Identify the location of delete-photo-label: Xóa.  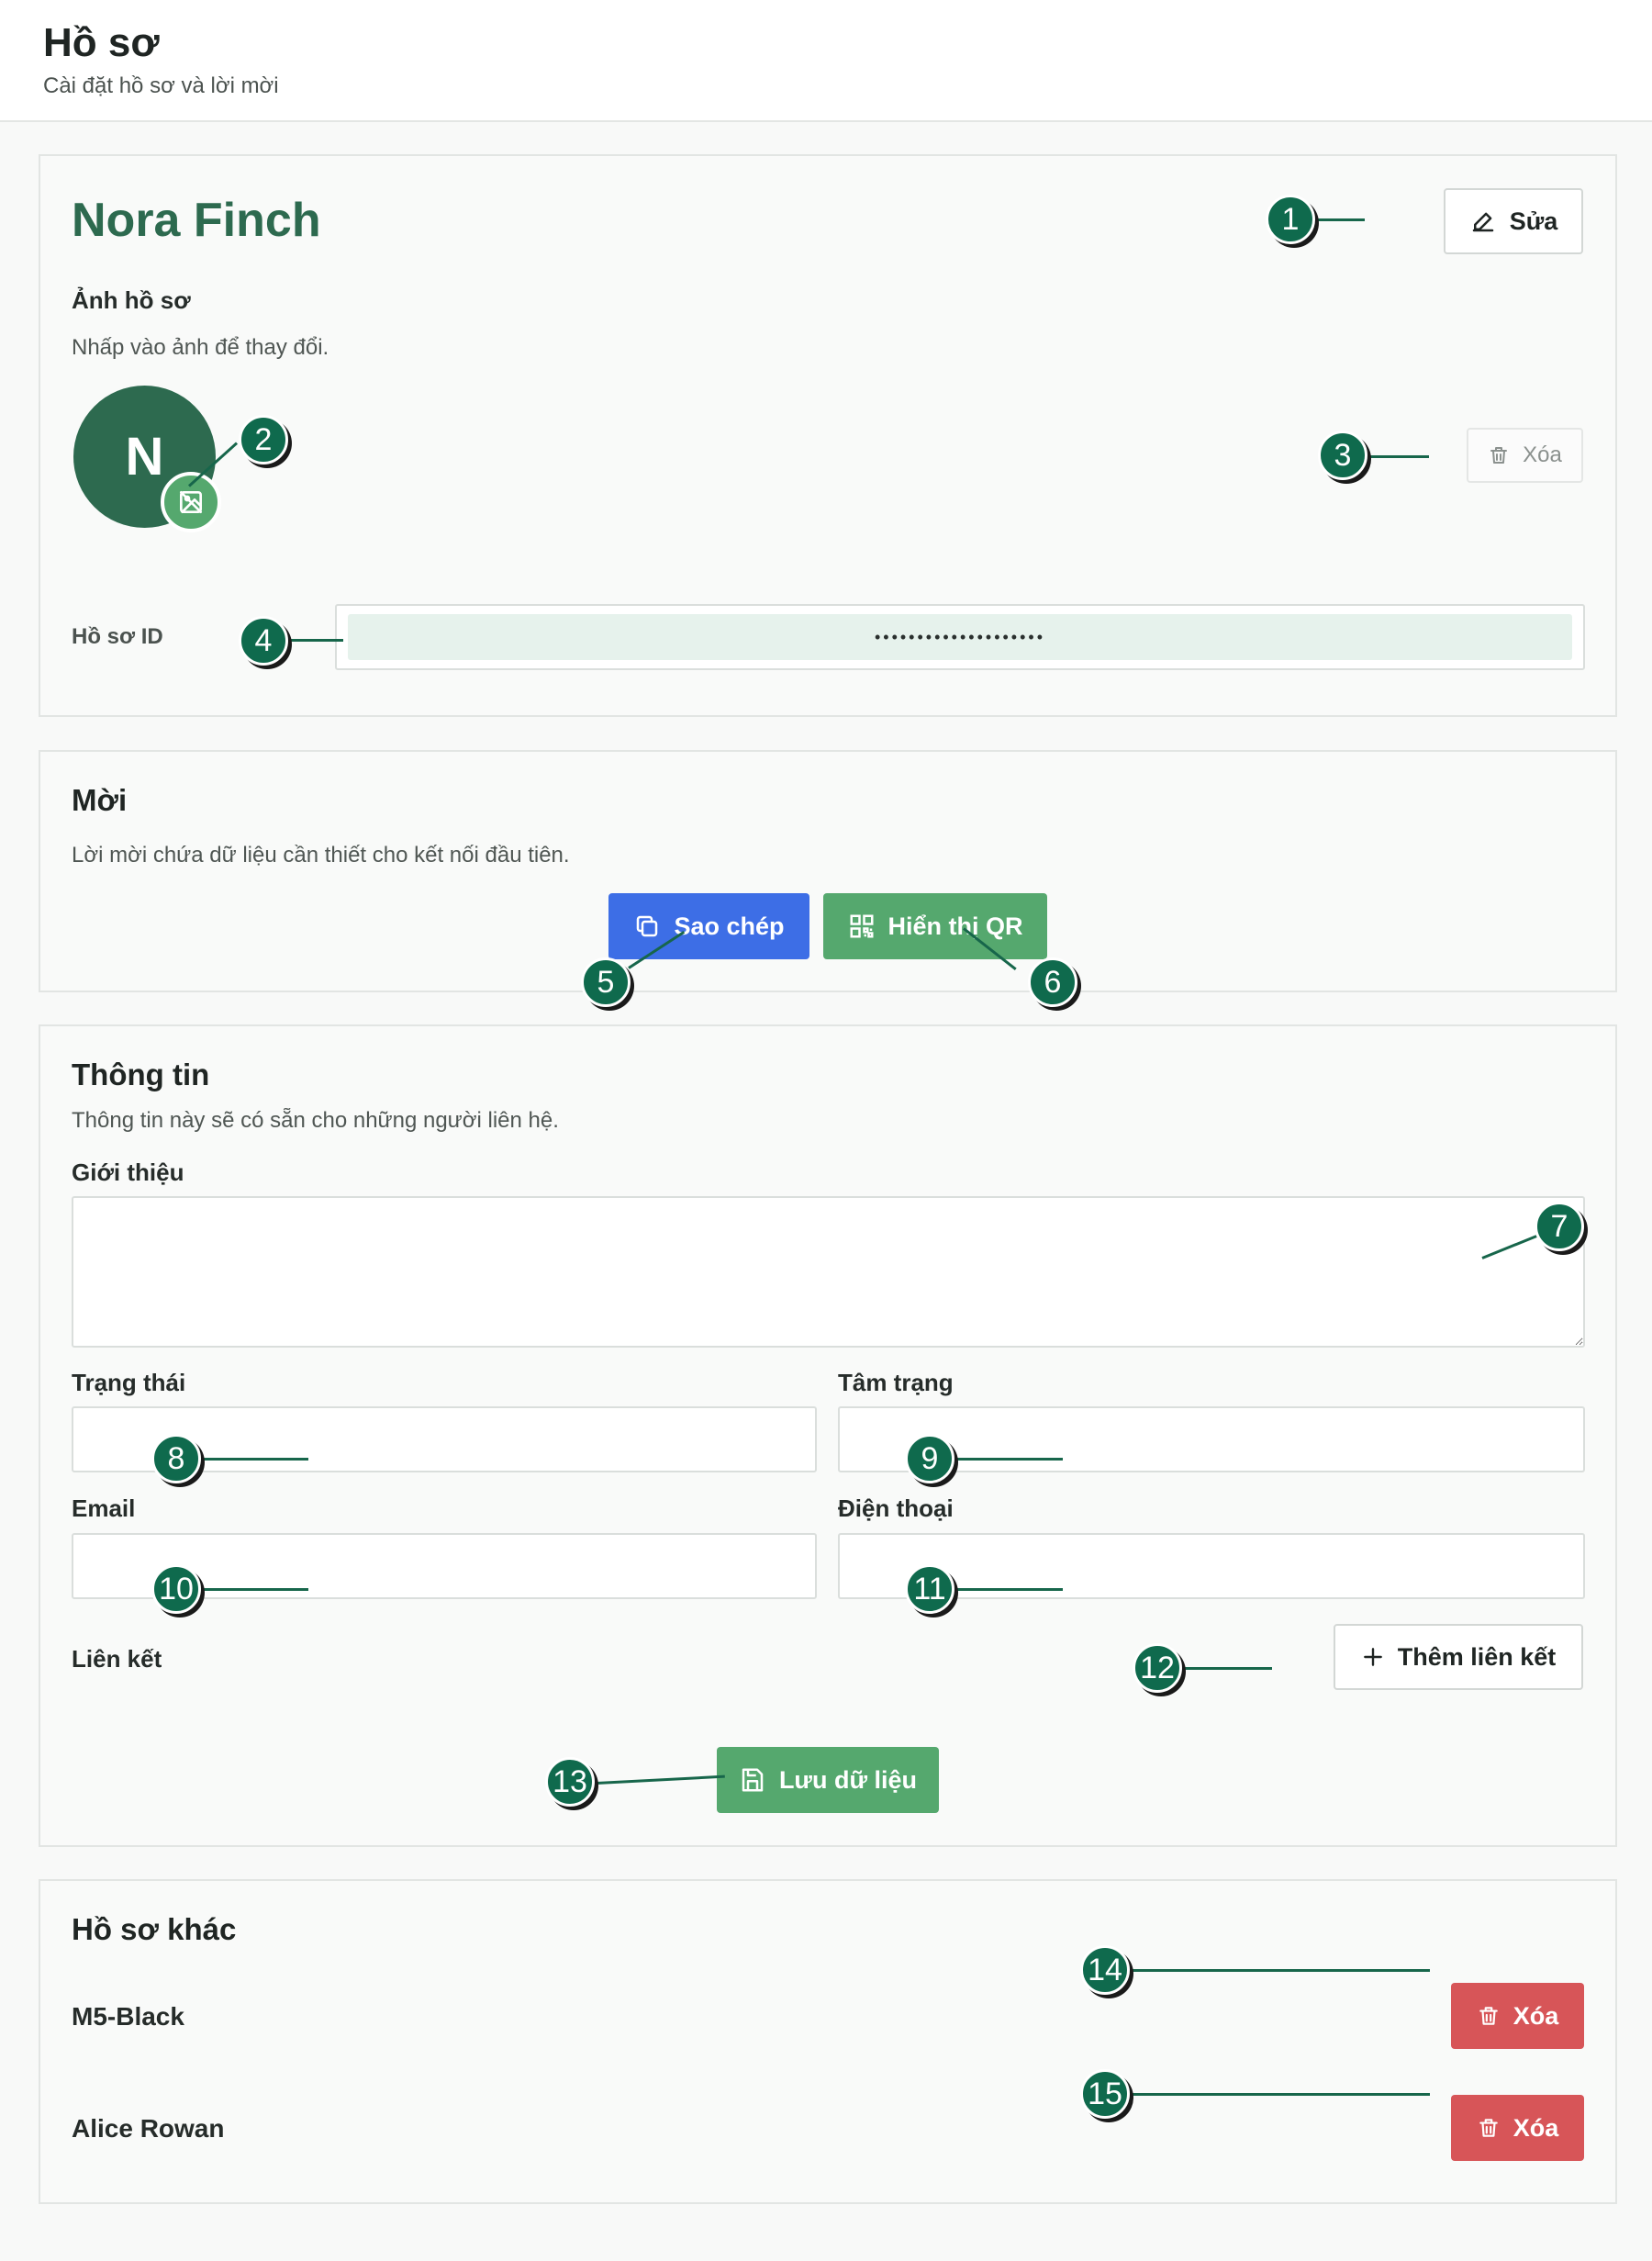
(1543, 455).